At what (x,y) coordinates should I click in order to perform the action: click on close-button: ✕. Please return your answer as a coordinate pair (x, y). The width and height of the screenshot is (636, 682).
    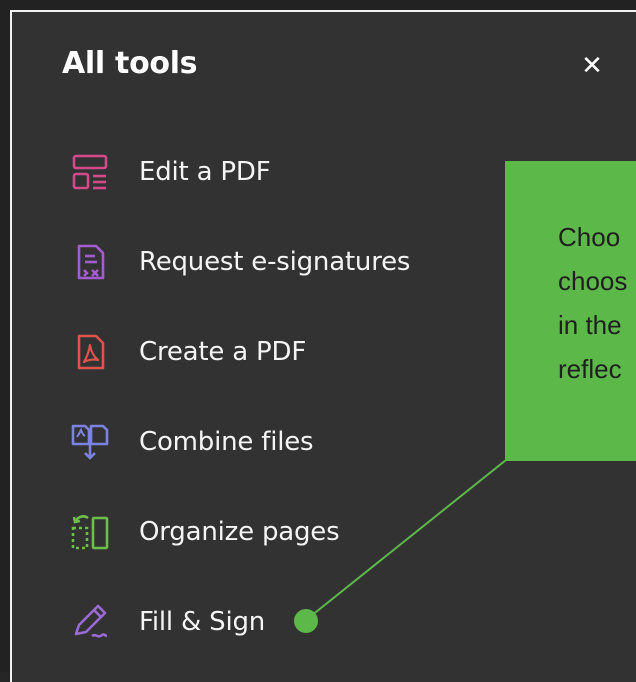
    Looking at the image, I should click on (592, 66).